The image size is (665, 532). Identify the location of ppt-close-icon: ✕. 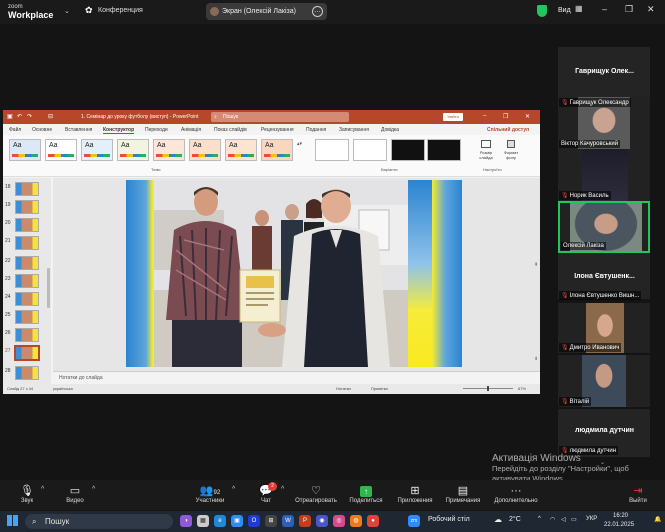
(527, 116).